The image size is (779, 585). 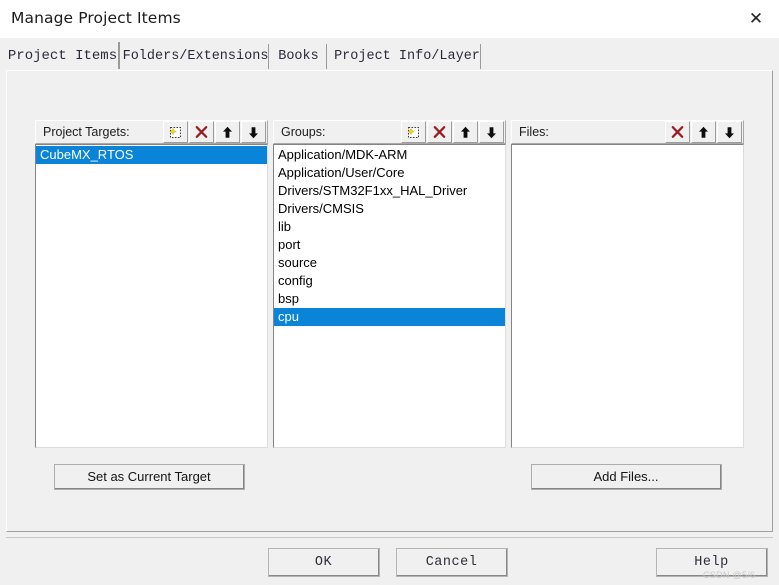 I want to click on files-toolbar, so click(x=703, y=132).